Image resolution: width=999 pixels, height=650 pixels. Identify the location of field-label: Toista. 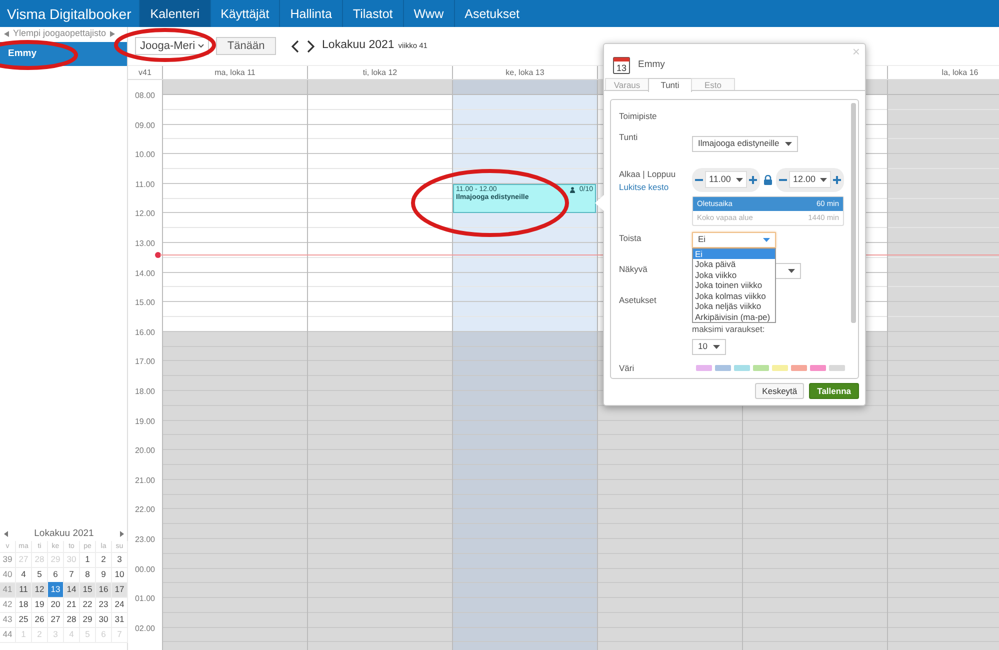
(630, 237).